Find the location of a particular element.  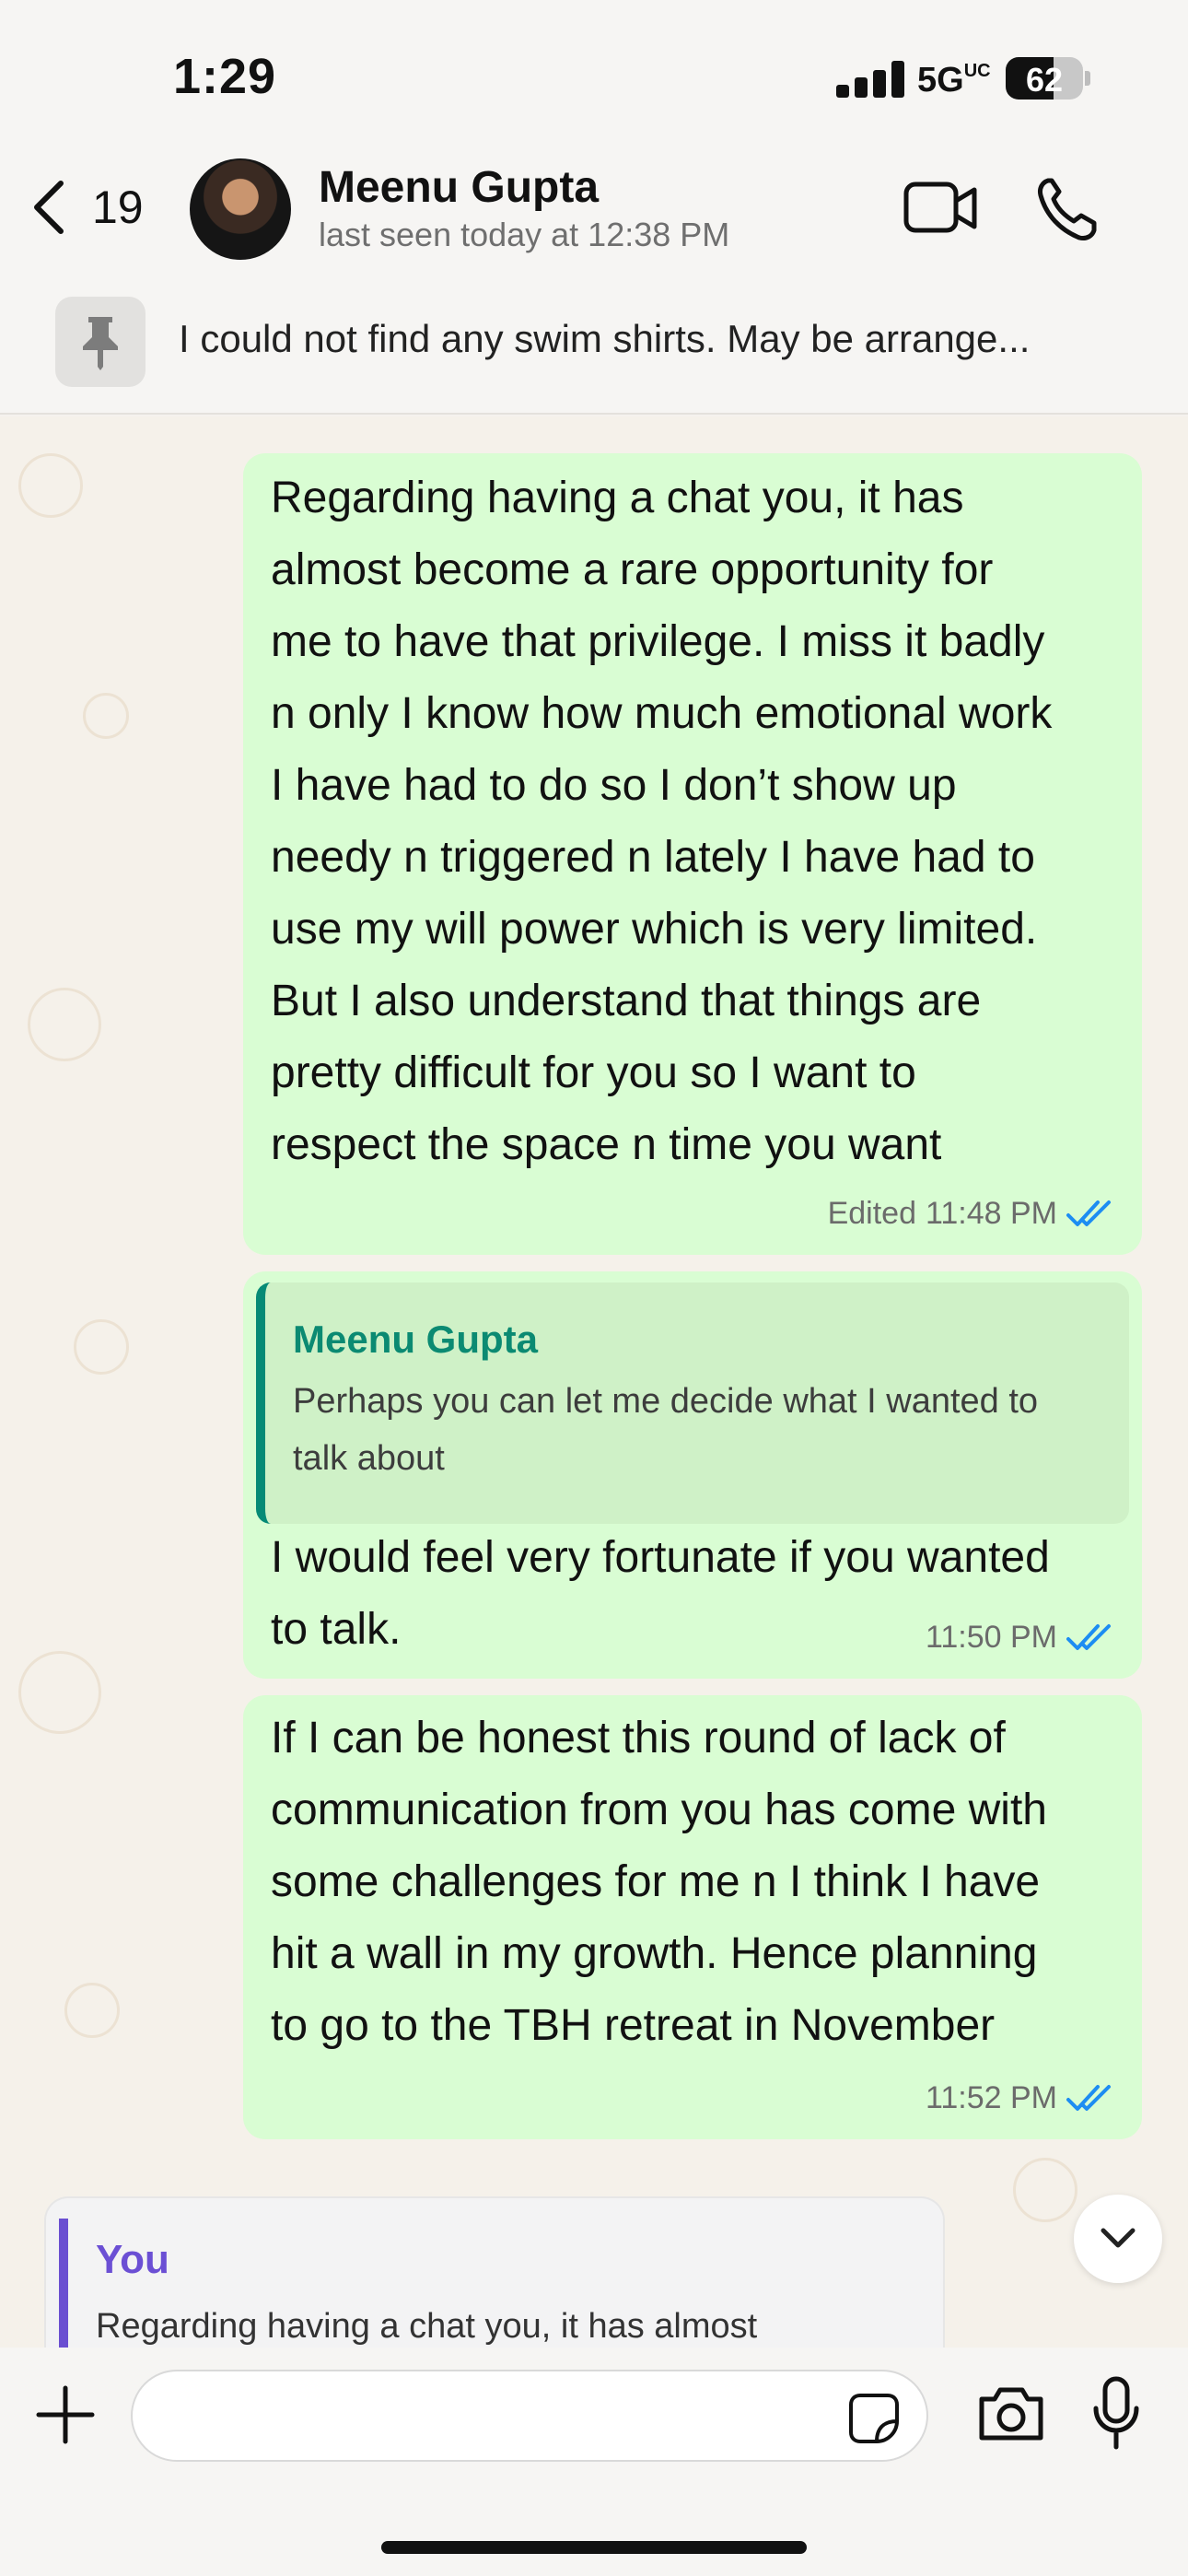

status-bar: 1:29 5GUC 62 is located at coordinates (594, 78).